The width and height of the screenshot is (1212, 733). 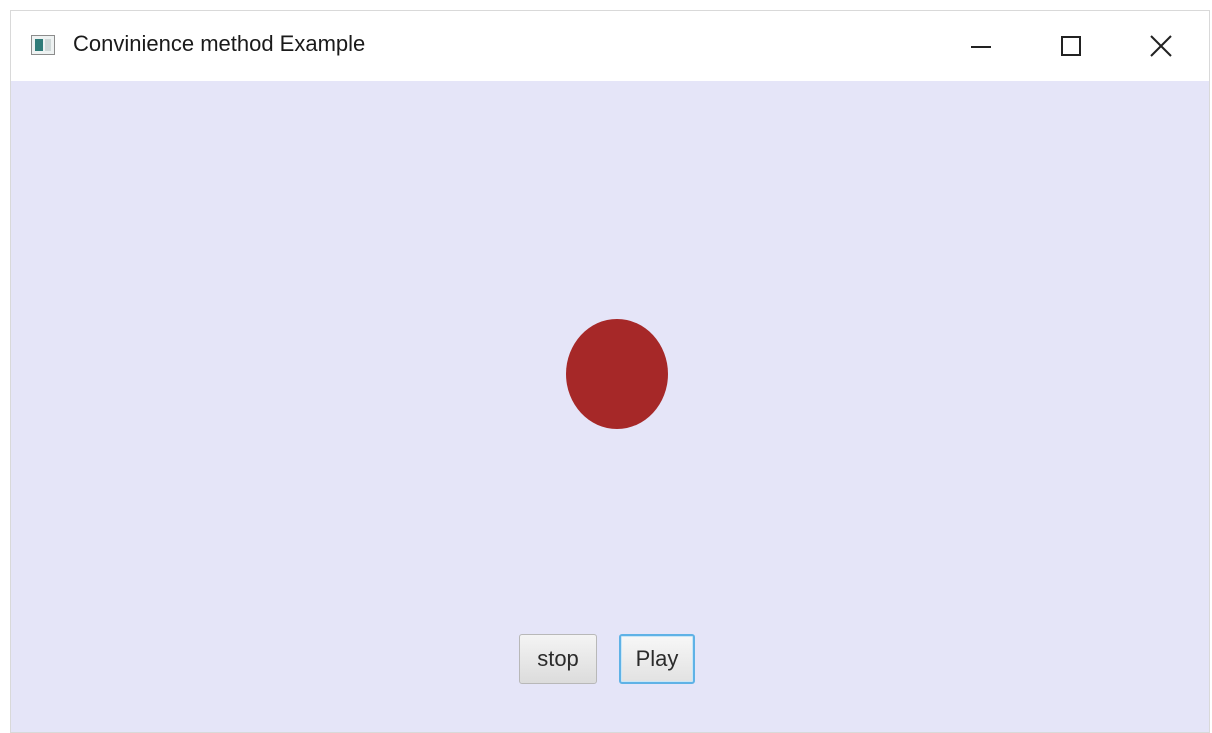 I want to click on close-button, so click(x=1161, y=46).